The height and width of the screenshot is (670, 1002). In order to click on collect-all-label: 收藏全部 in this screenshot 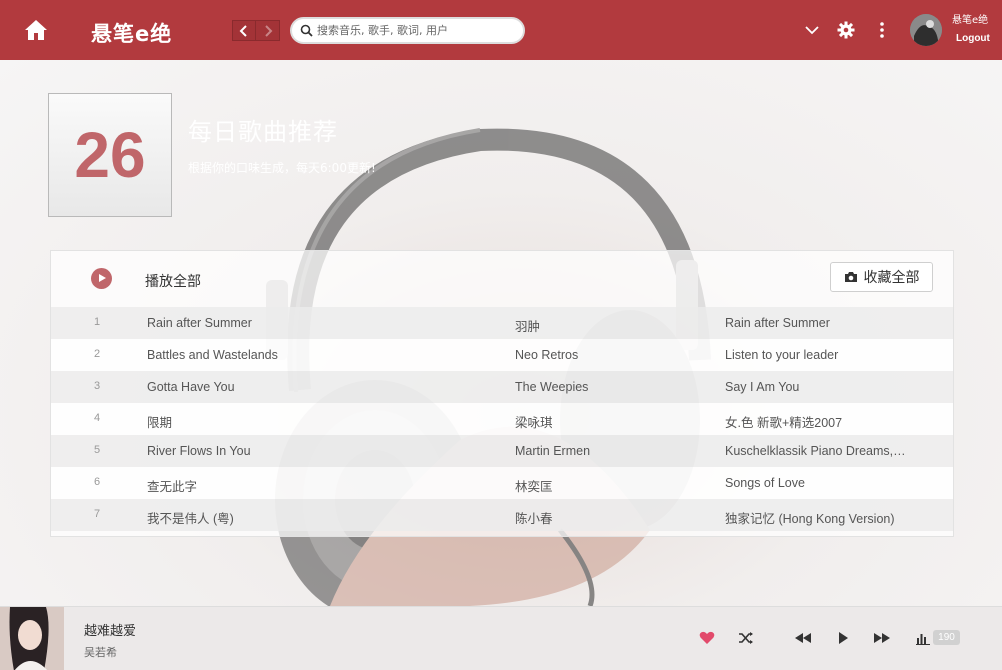, I will do `click(891, 278)`.